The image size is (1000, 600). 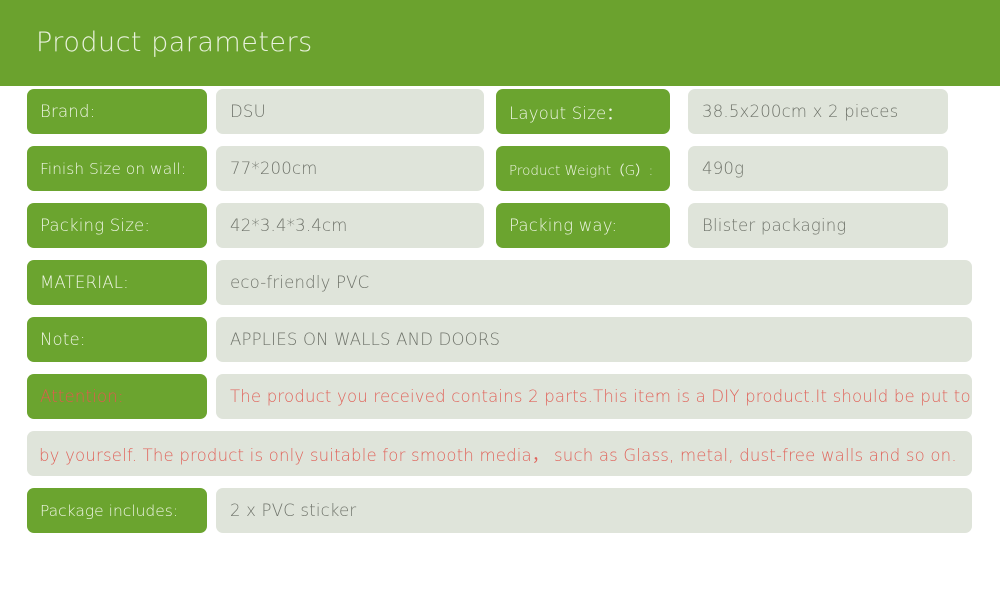 What do you see at coordinates (350, 225) in the screenshot?
I see `param-value-packing-size: 42*3.4*3.4cm` at bounding box center [350, 225].